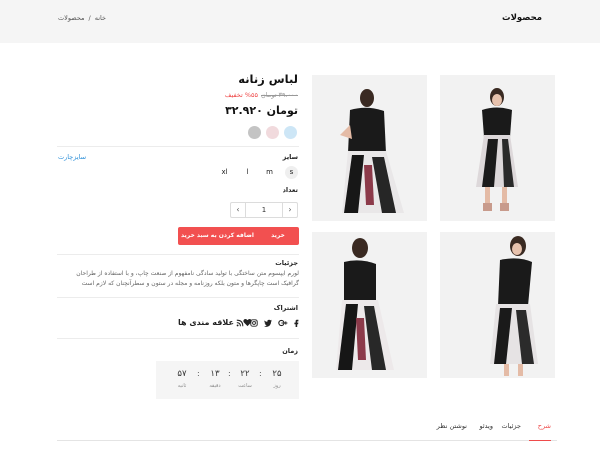  I want to click on twitter-icon, so click(268, 323).